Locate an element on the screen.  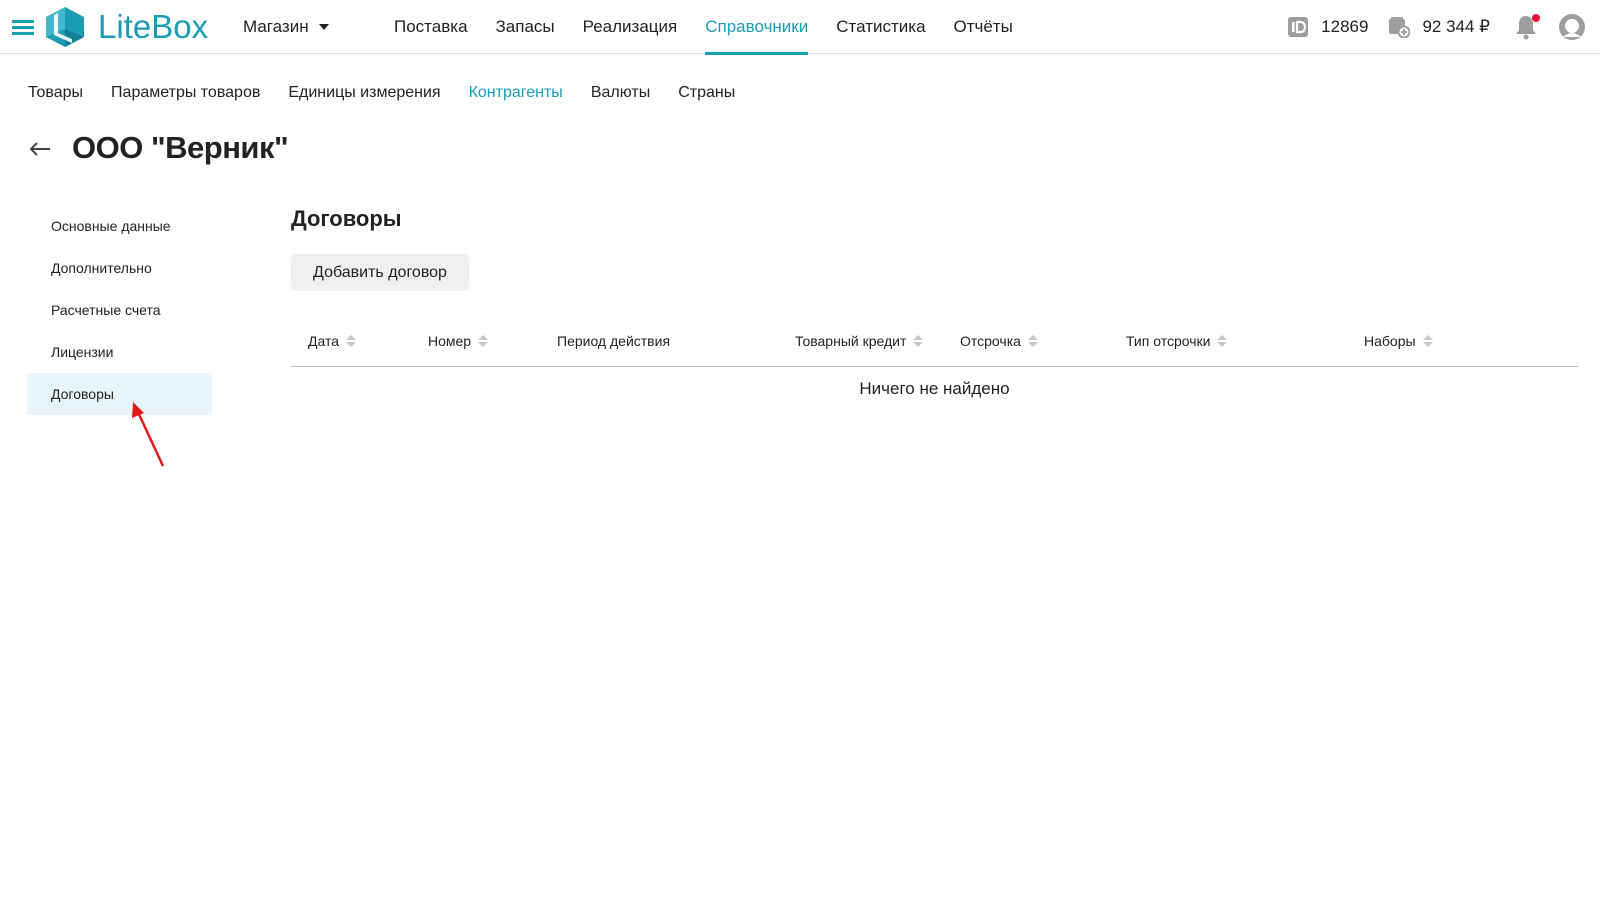
column-period: Период действия is located at coordinates (613, 341).